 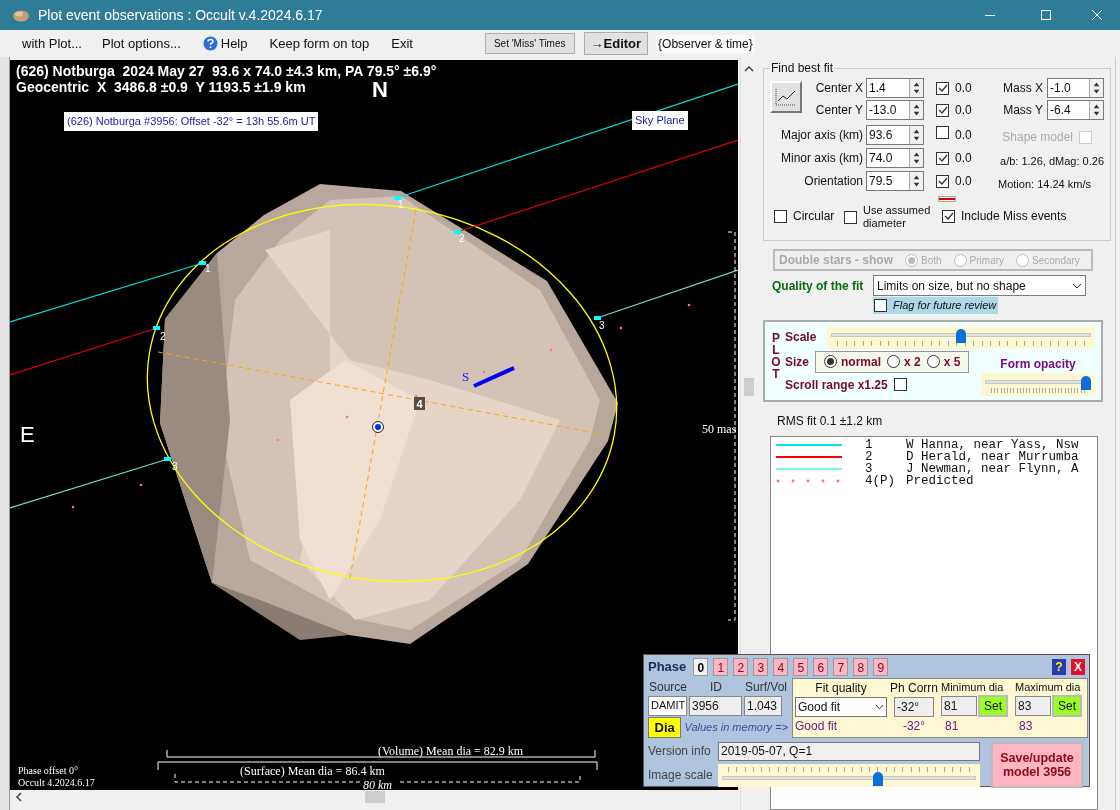 What do you see at coordinates (1075, 110) in the screenshot?
I see `spin-field: -6.4` at bounding box center [1075, 110].